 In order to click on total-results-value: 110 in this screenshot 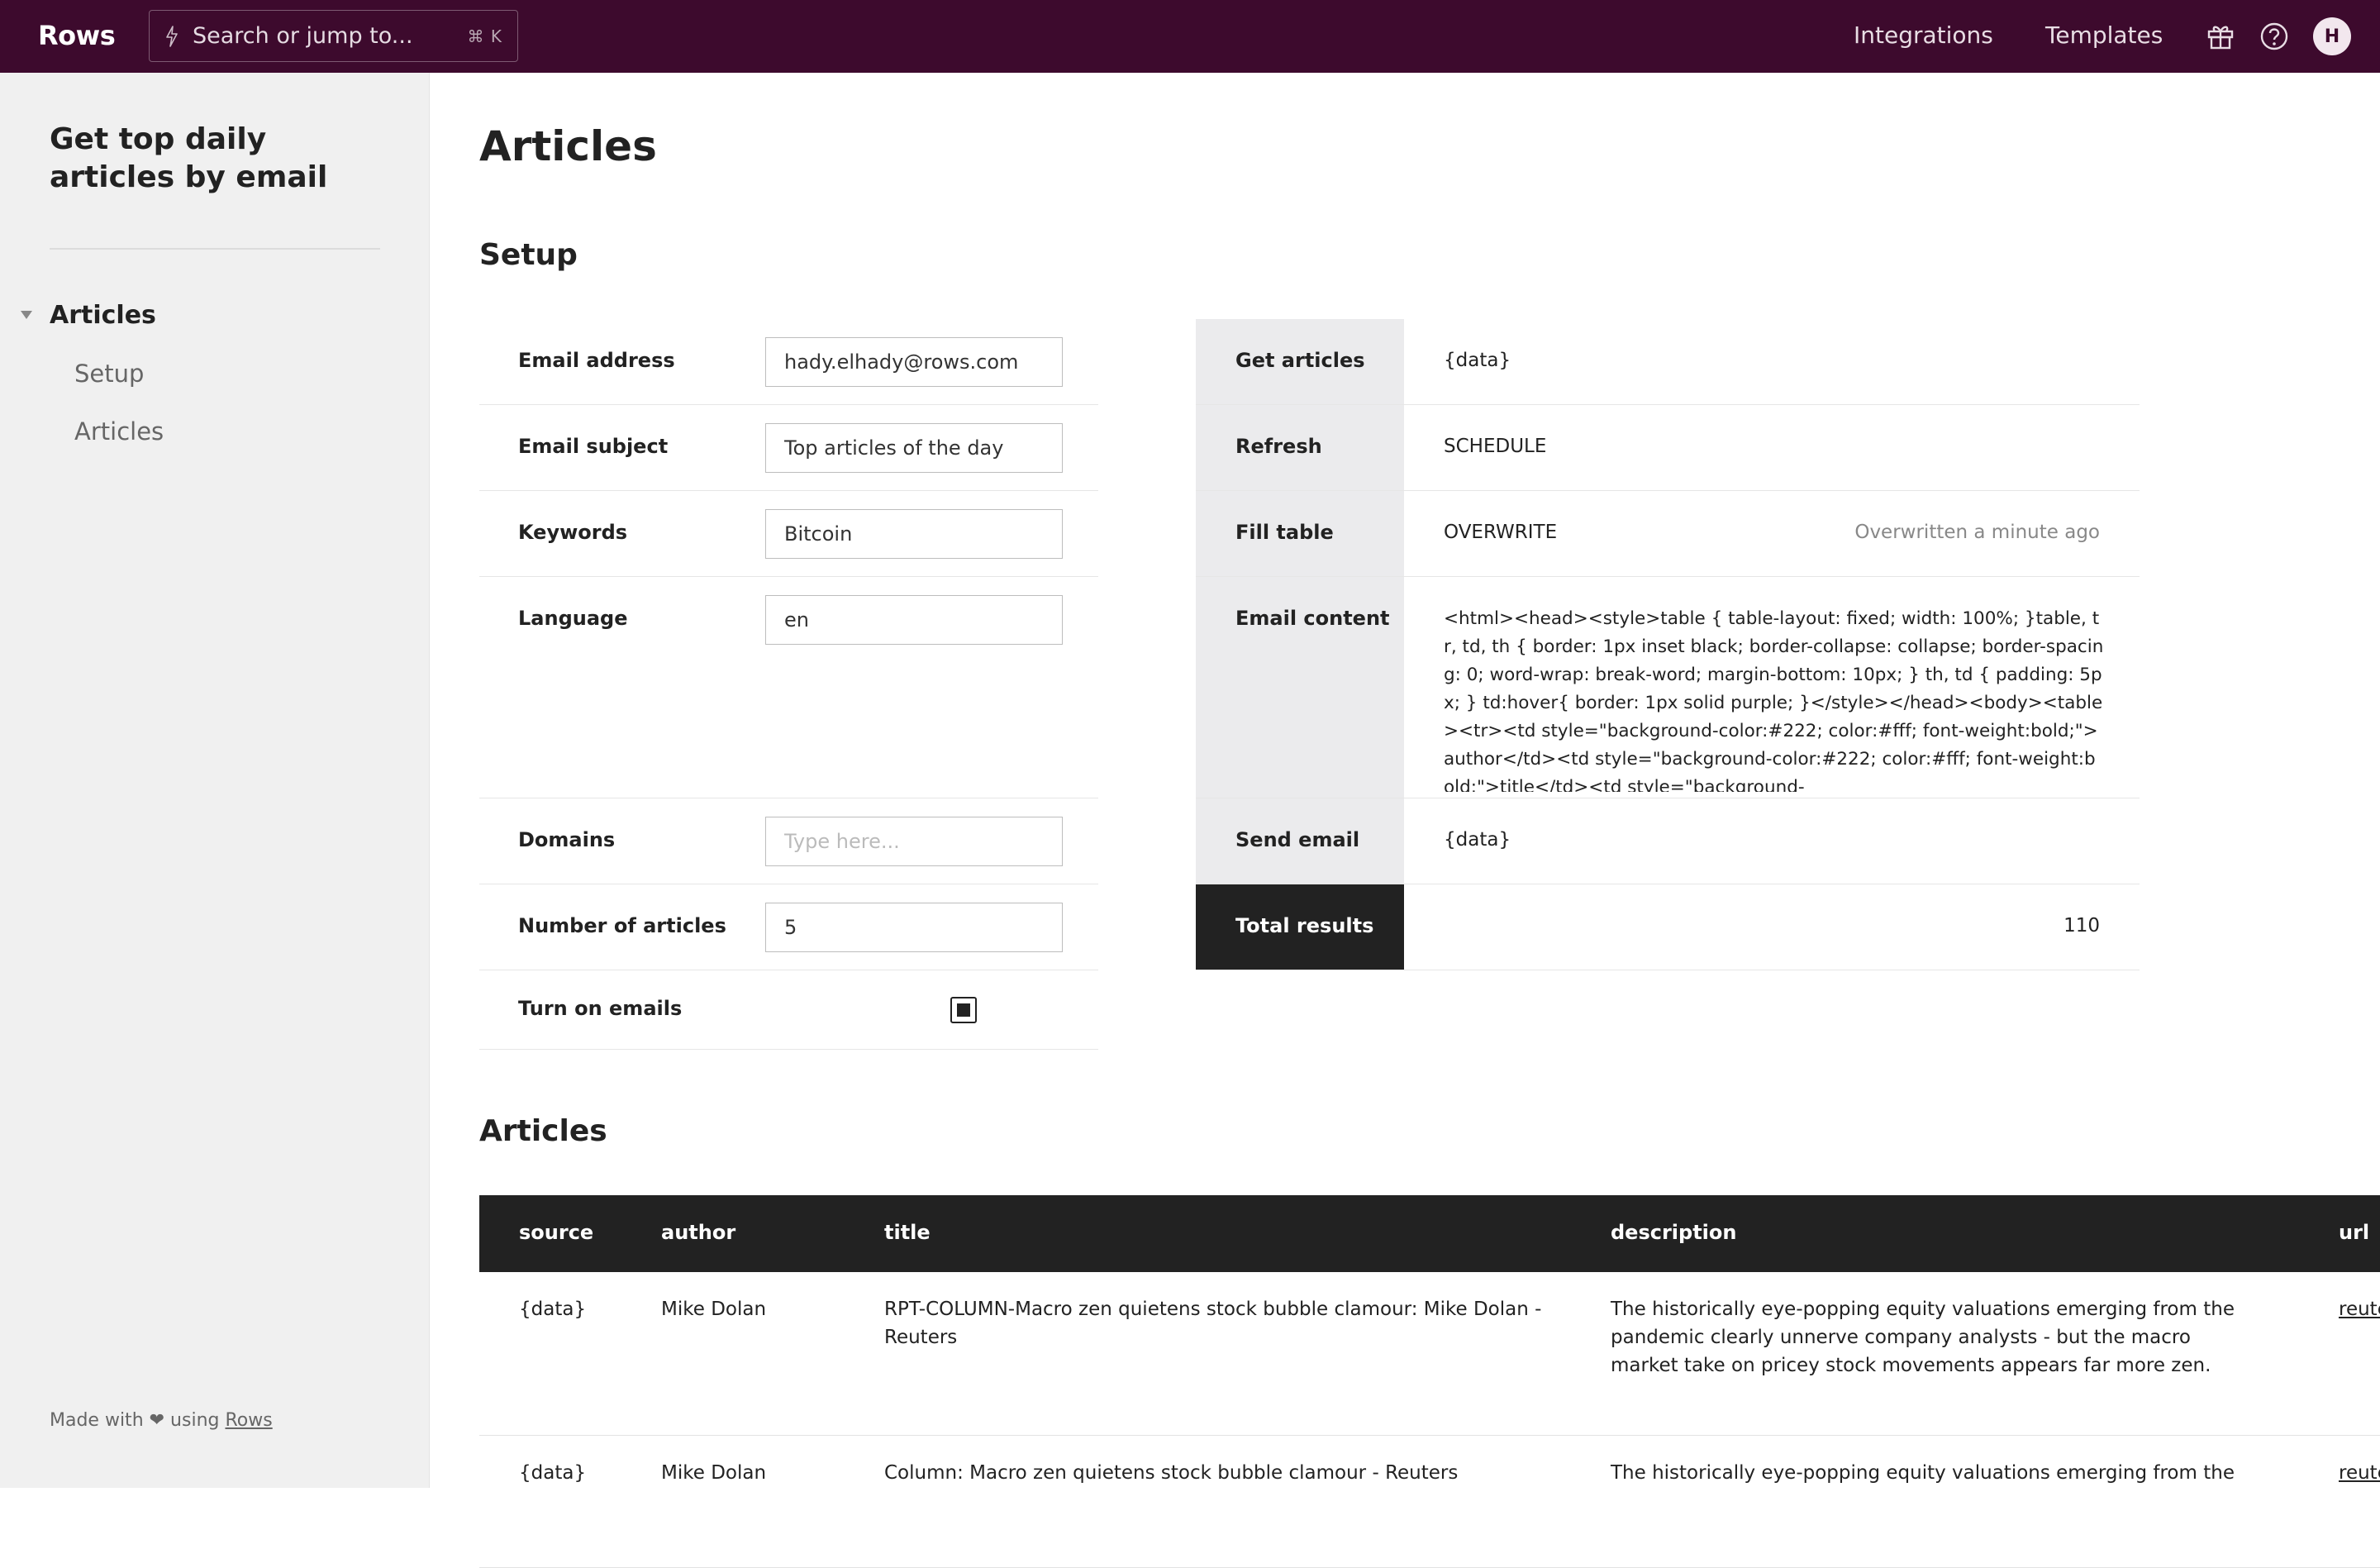, I will do `click(2081, 926)`.